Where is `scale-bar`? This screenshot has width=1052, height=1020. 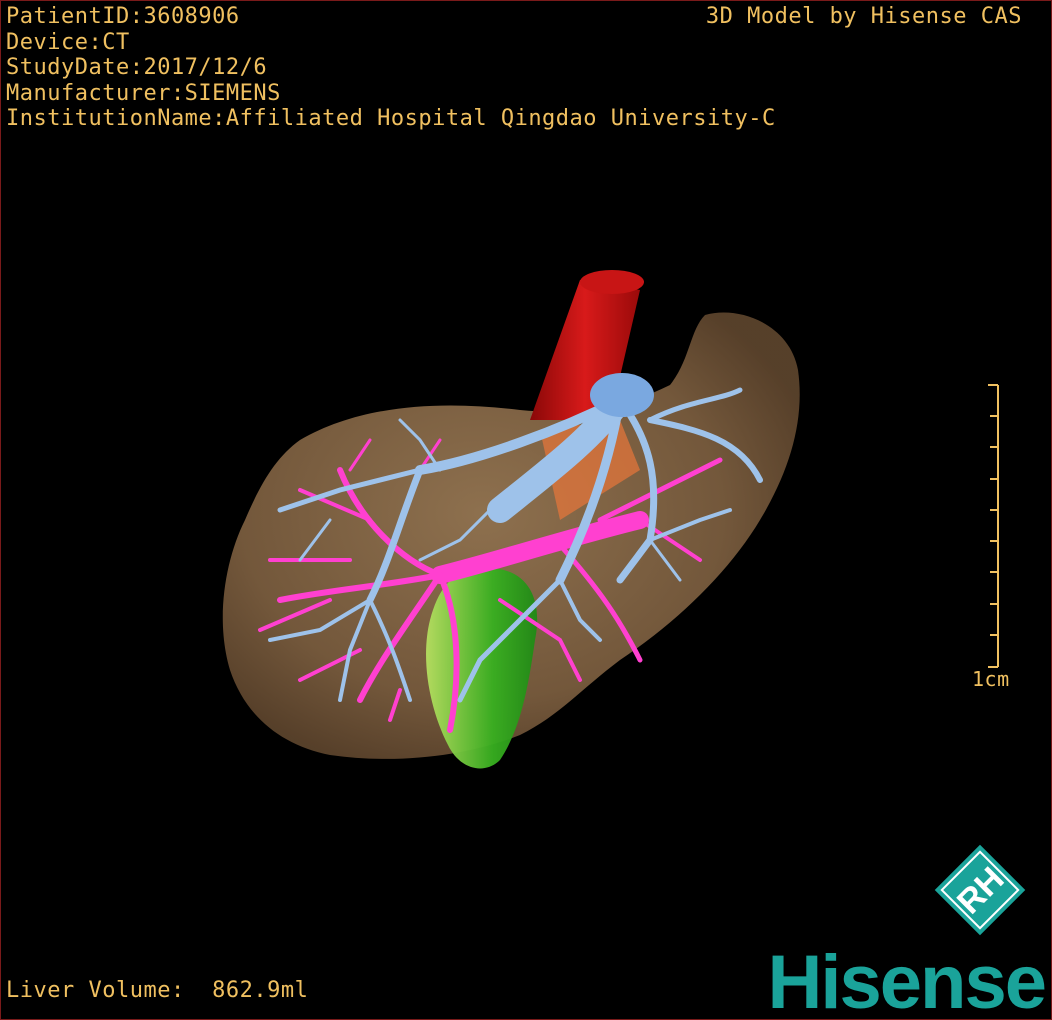
scale-bar is located at coordinates (993, 526).